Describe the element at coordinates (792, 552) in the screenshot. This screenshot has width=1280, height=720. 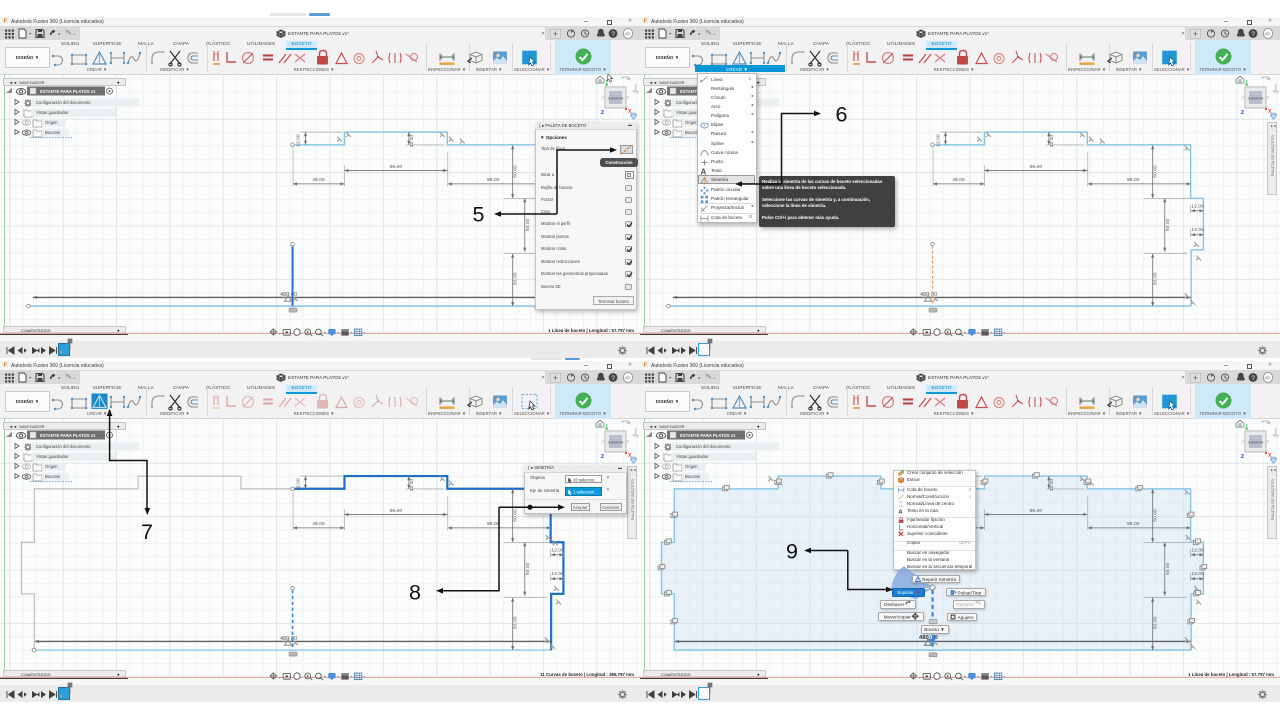
I see `svg-text: 9` at that location.